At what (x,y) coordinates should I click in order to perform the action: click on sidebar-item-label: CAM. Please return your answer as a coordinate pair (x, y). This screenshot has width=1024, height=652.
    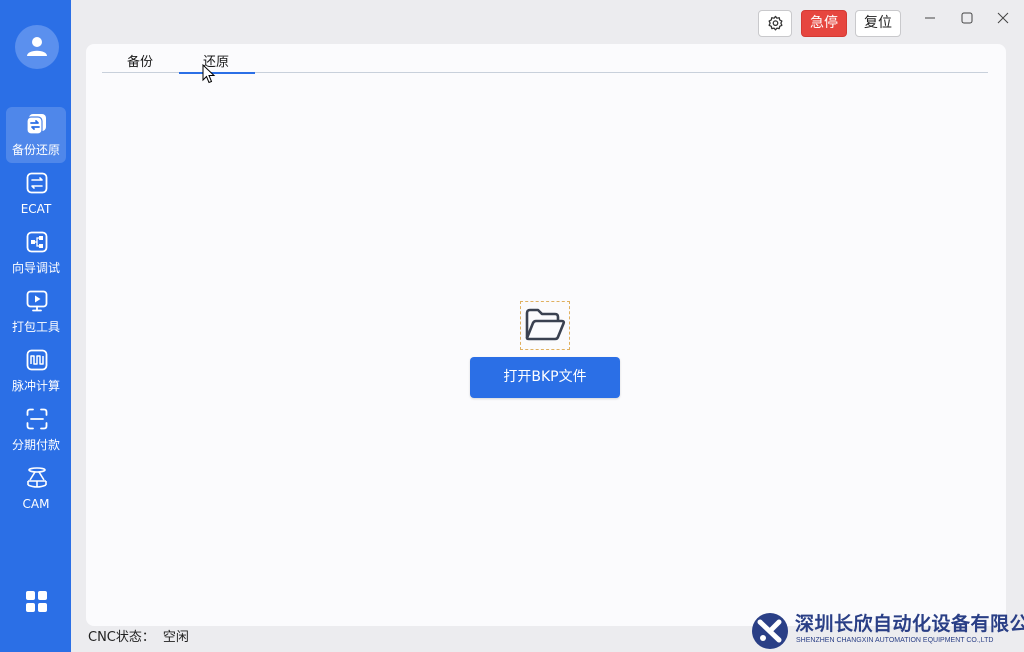
    Looking at the image, I should click on (36, 504).